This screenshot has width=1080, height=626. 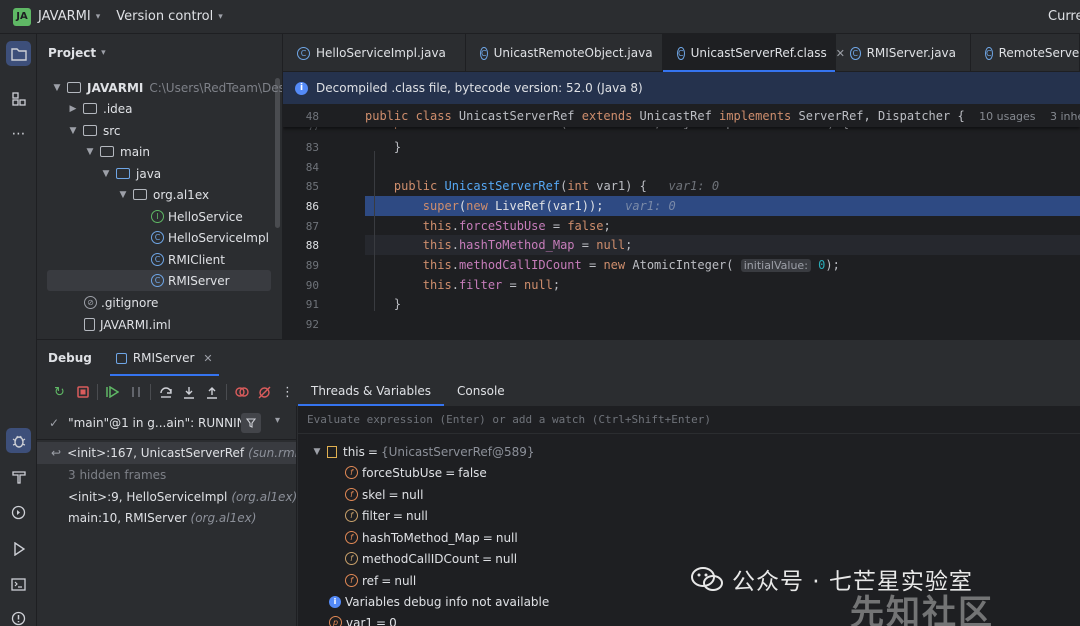 I want to click on tab-helloserviceimpl: C HelloServiceImpl.java, so click(x=374, y=53).